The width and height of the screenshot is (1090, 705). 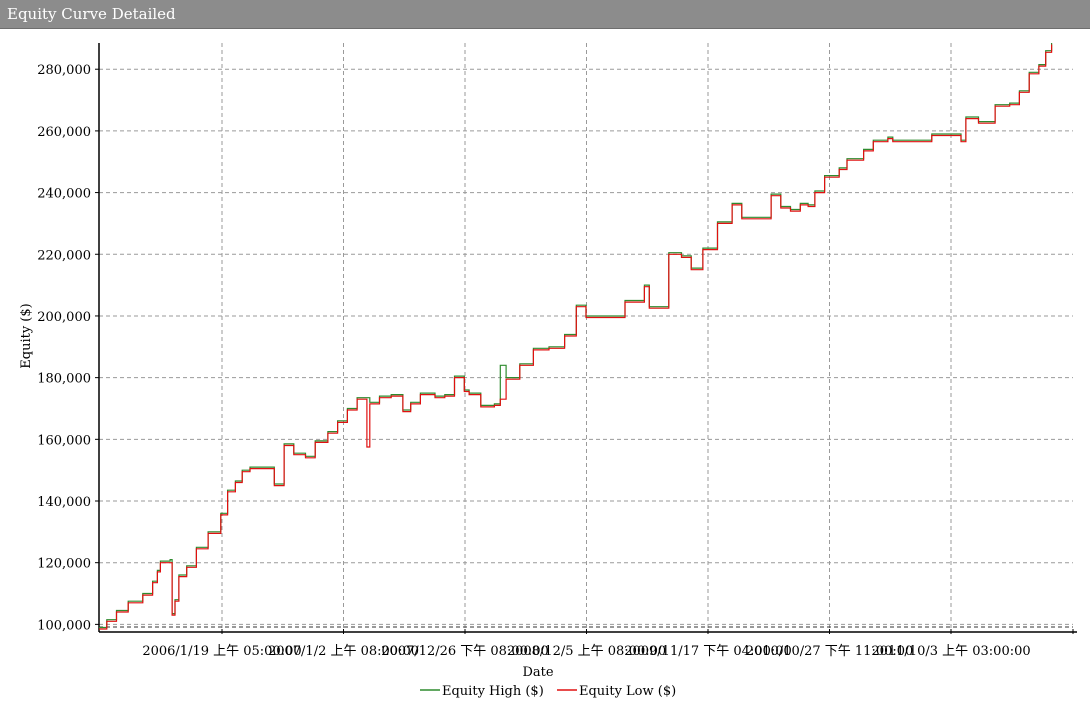 What do you see at coordinates (64, 70) in the screenshot?
I see `y-tick-label: 280,000` at bounding box center [64, 70].